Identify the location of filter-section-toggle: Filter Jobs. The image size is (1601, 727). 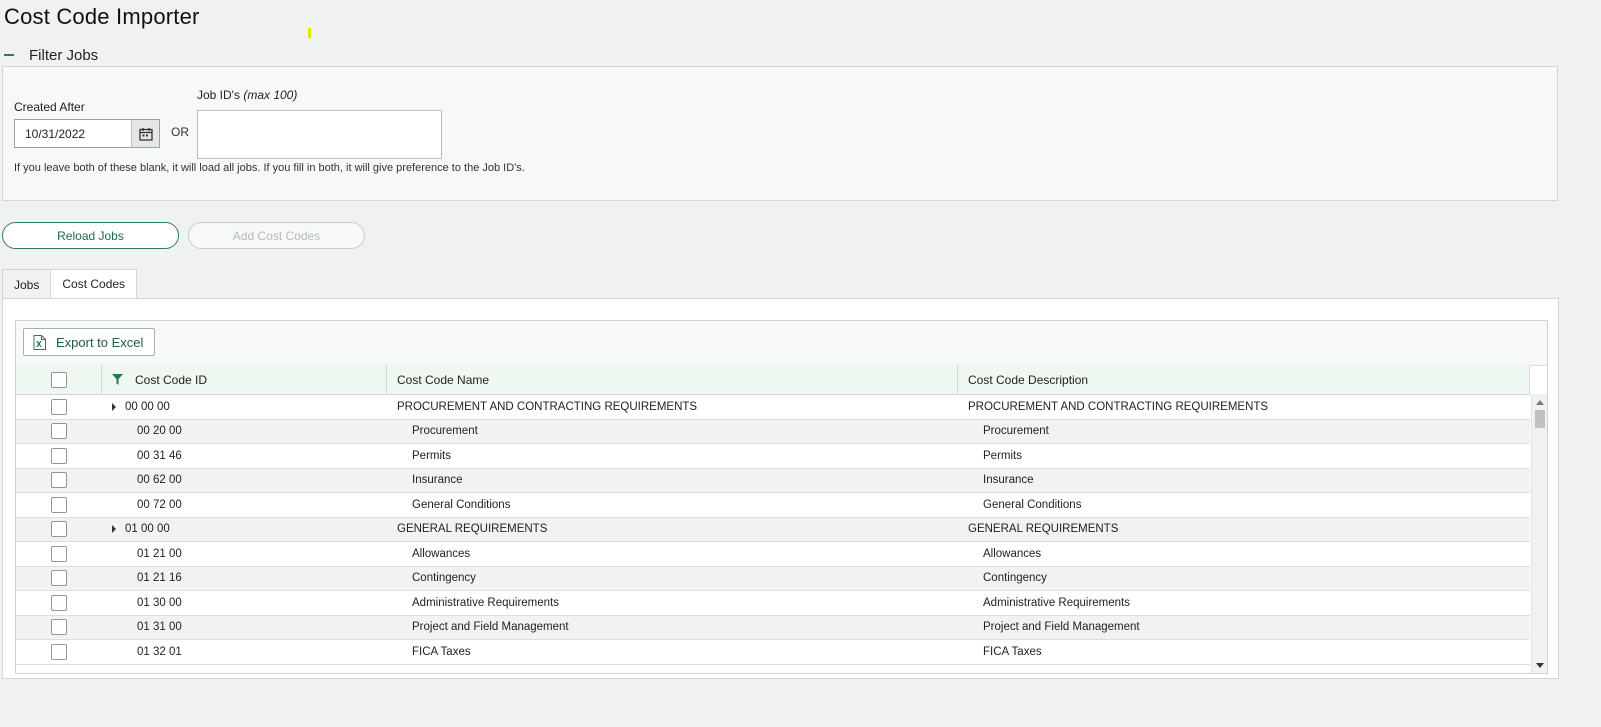
(51, 55).